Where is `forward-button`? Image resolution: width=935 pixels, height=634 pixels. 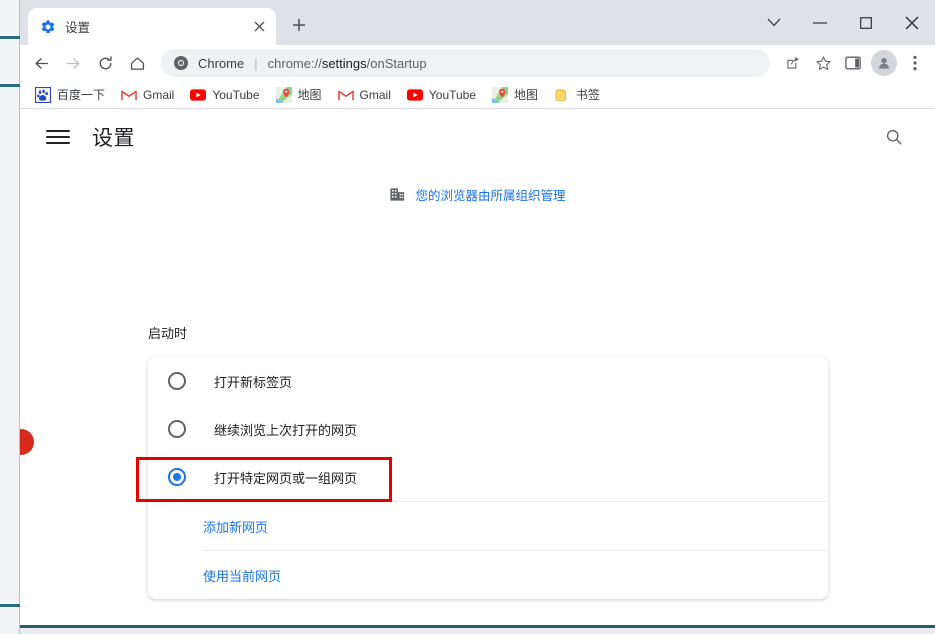
forward-button is located at coordinates (73, 63).